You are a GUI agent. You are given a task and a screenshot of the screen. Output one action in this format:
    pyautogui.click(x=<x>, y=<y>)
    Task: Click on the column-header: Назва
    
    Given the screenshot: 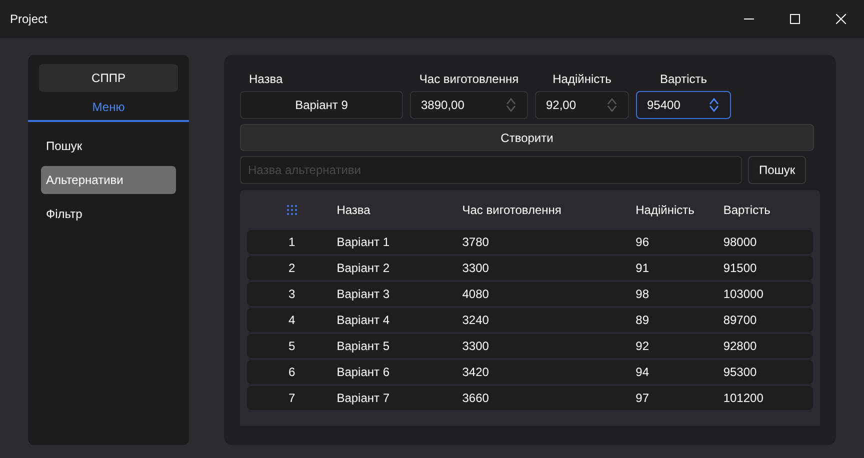 What is the action you would take?
    pyautogui.click(x=354, y=210)
    